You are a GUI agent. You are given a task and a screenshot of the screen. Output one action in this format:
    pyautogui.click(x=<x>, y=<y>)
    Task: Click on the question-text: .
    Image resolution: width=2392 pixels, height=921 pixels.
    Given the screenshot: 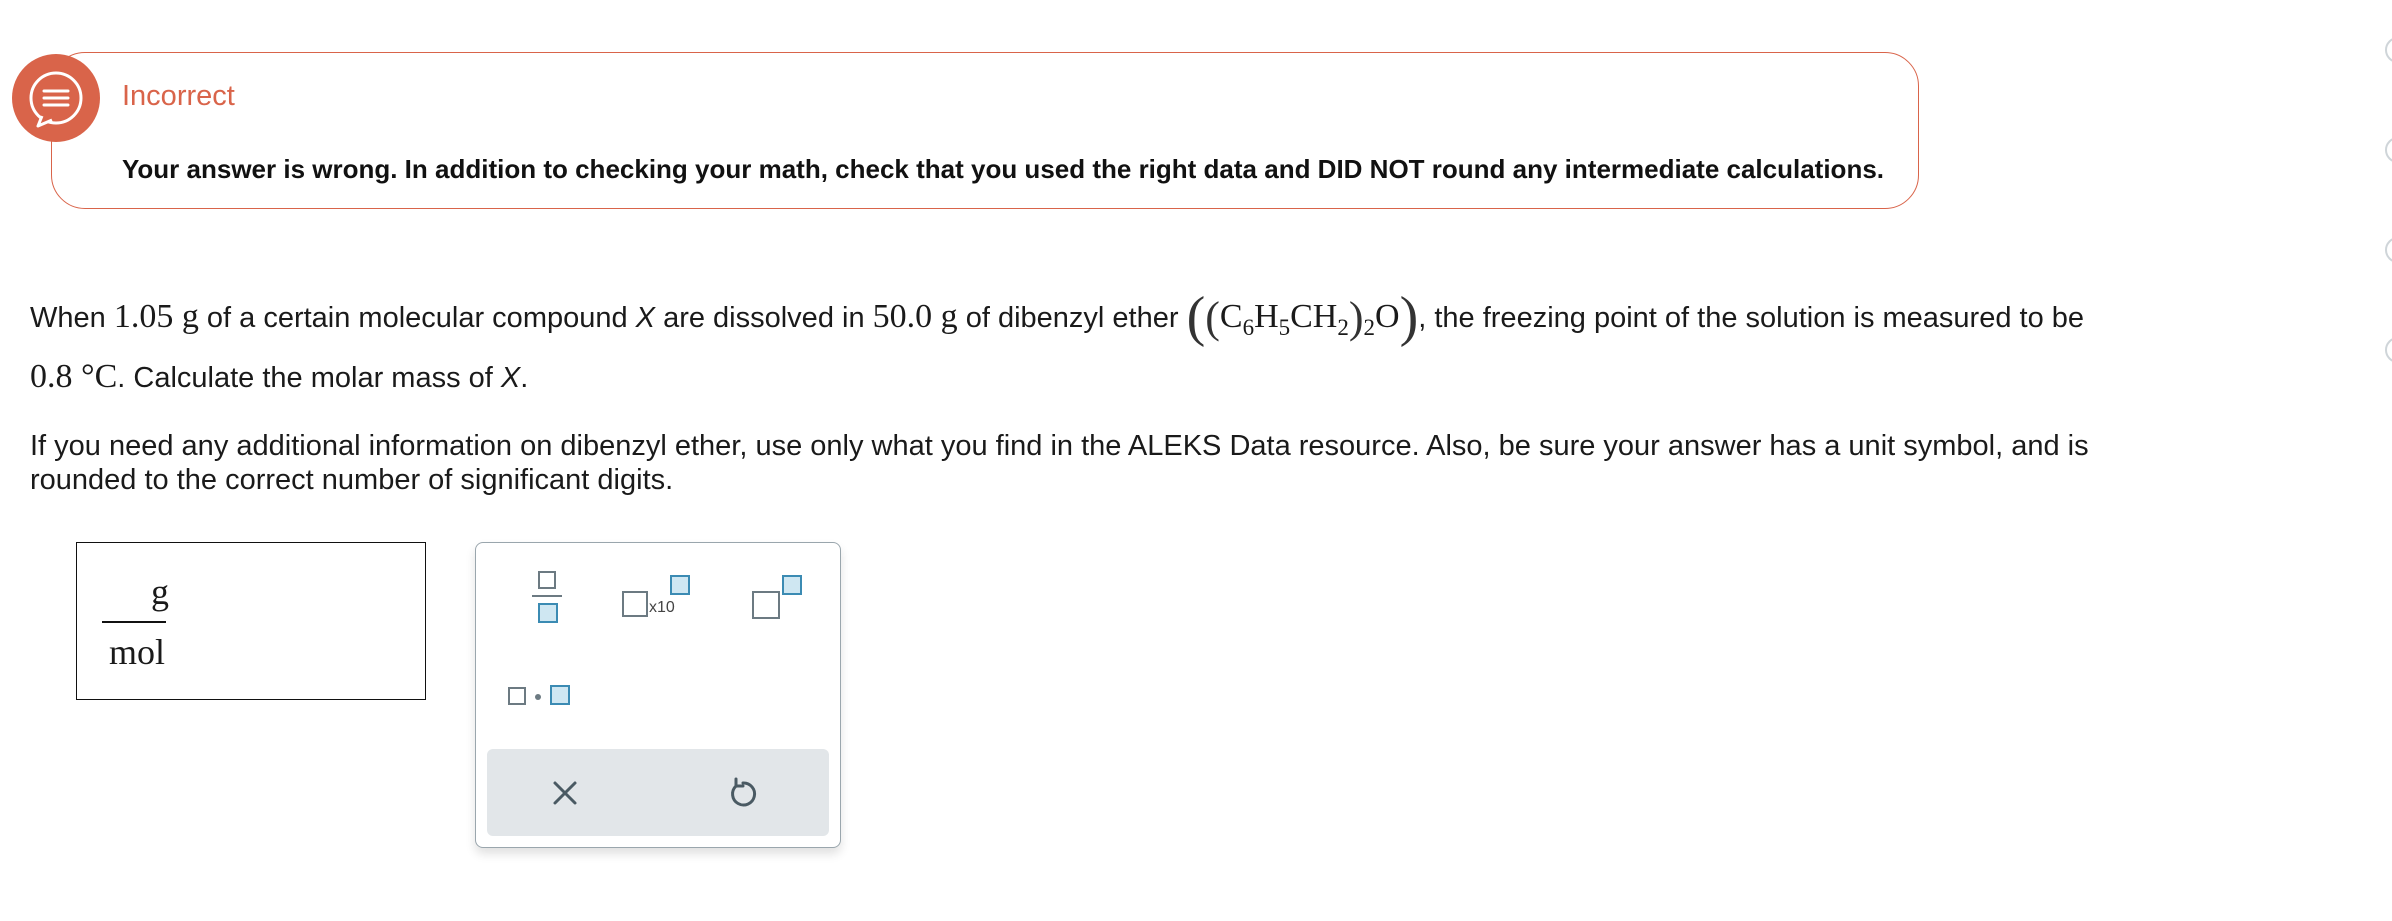 What is the action you would take?
    pyautogui.click(x=524, y=378)
    